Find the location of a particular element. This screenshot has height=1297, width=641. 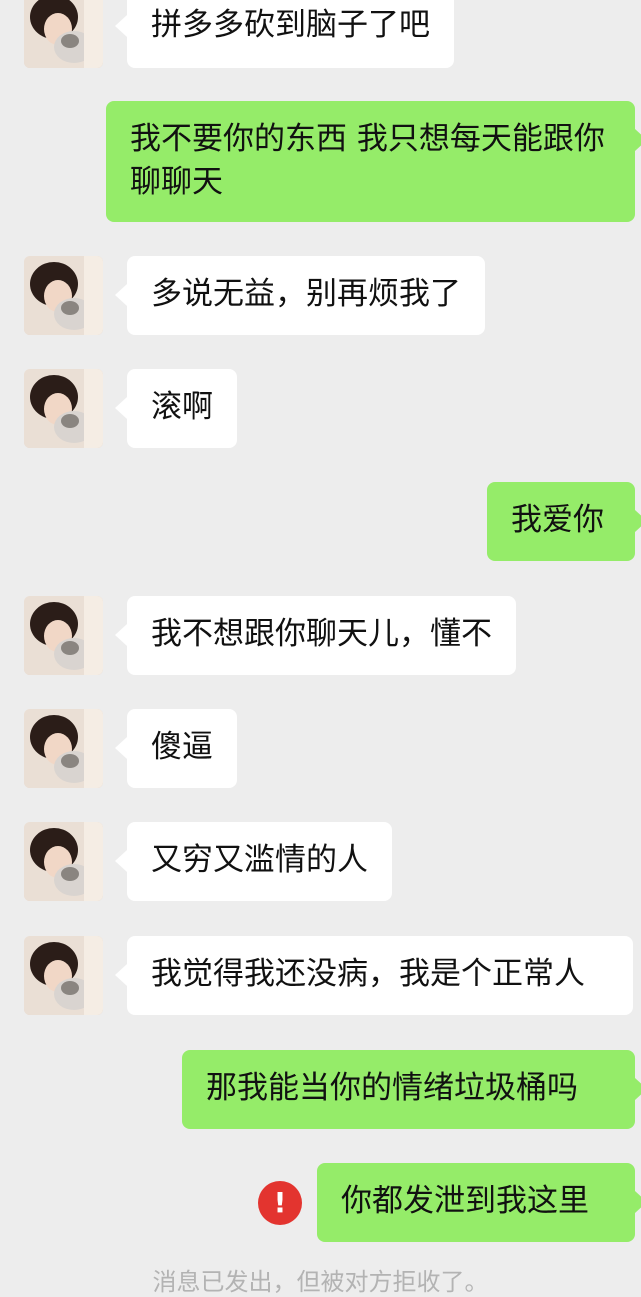

message-bubble: 拼多多砍到脑子了吧 is located at coordinates (284, 34).